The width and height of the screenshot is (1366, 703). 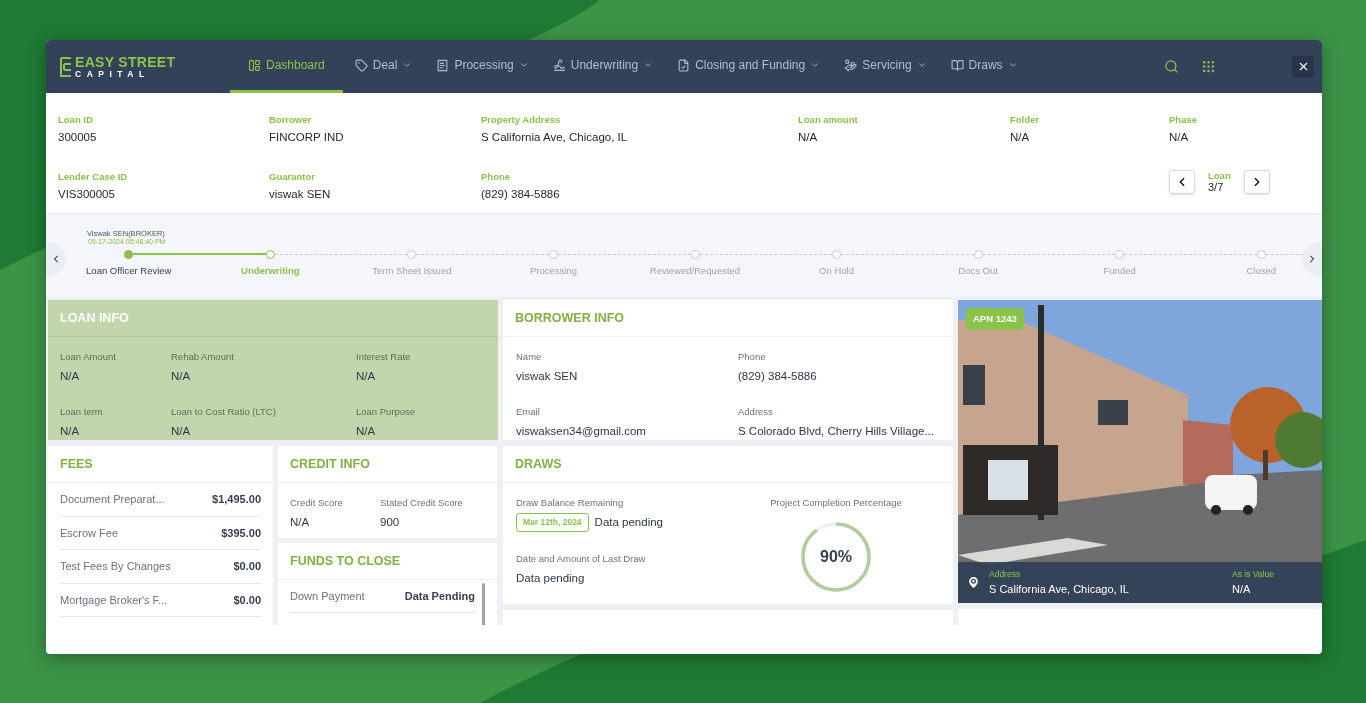 I want to click on summary-value: 300005, so click(x=78, y=138).